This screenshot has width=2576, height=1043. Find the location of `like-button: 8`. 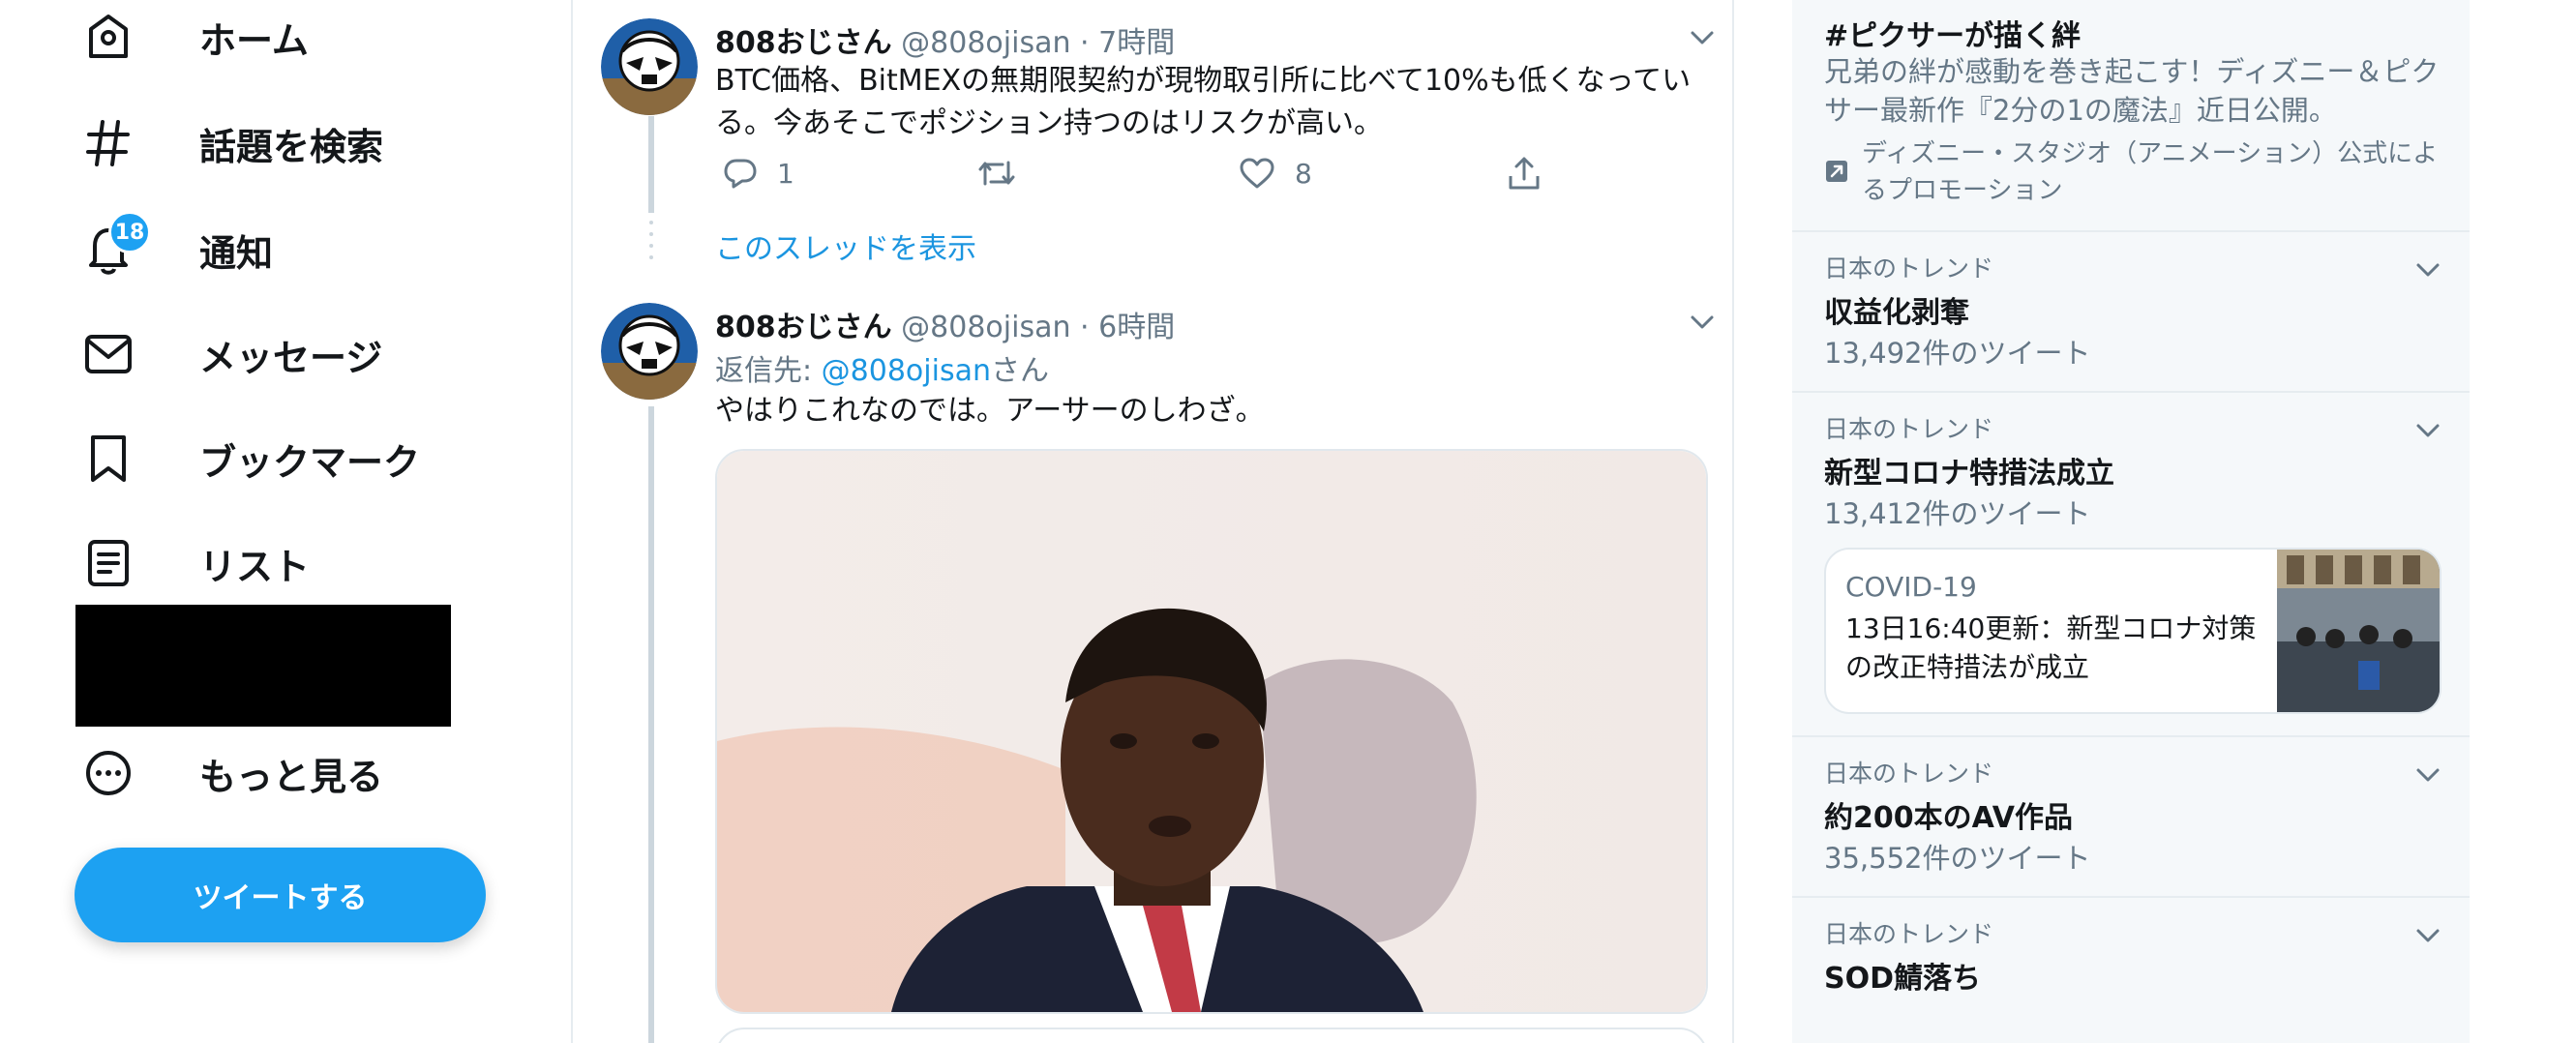

like-button: 8 is located at coordinates (1275, 174).